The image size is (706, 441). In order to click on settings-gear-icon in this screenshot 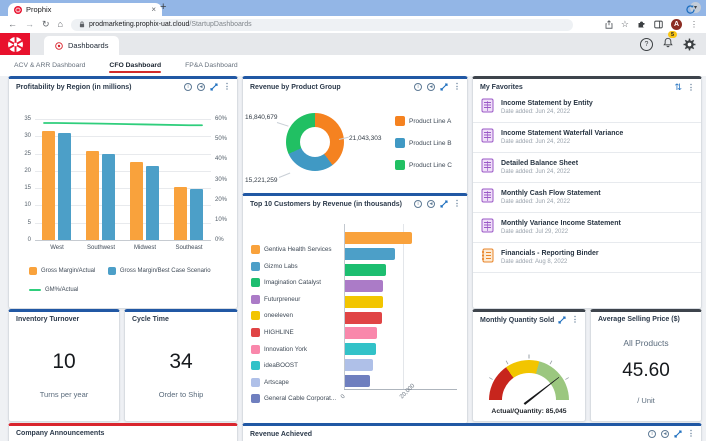, I will do `click(689, 44)`.